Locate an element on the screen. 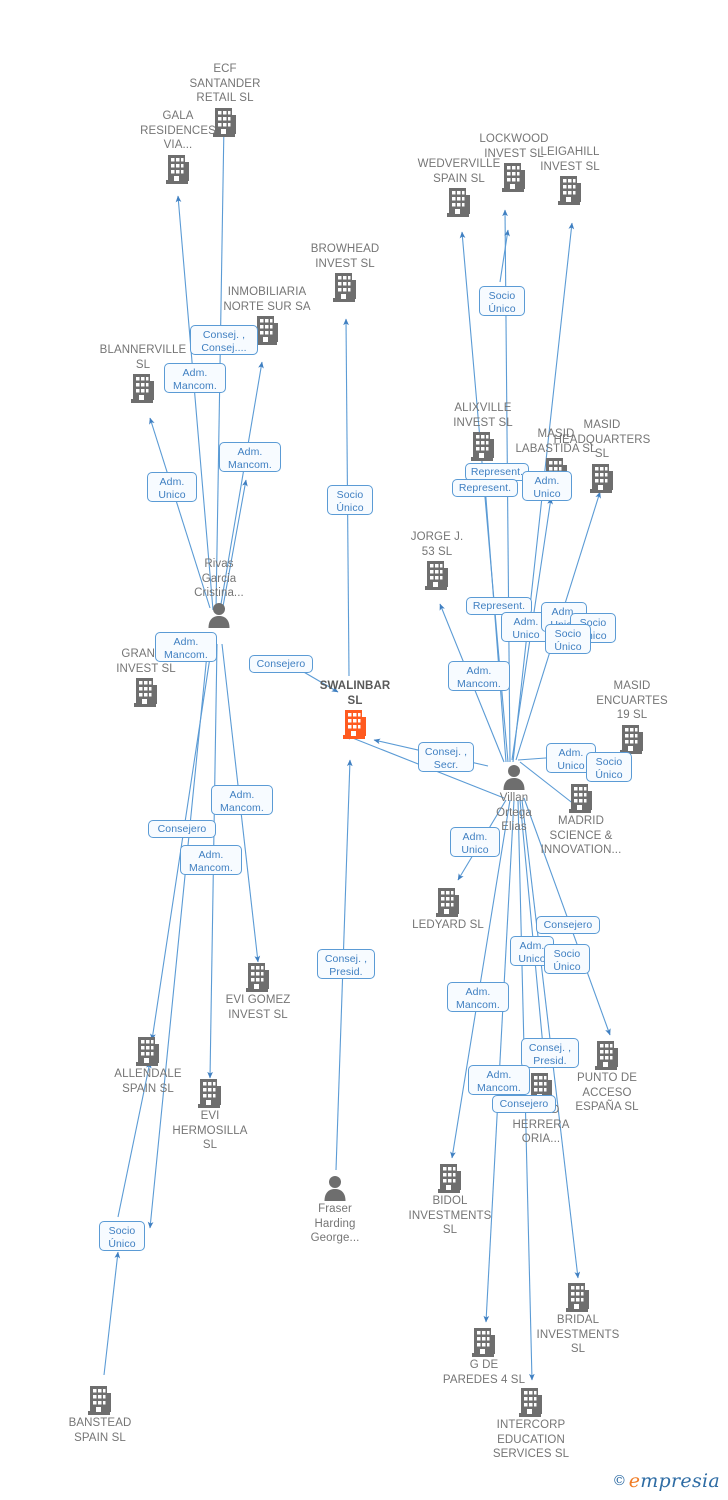  edge-label-consej-secr: Consej. , Secr. is located at coordinates (446, 757).